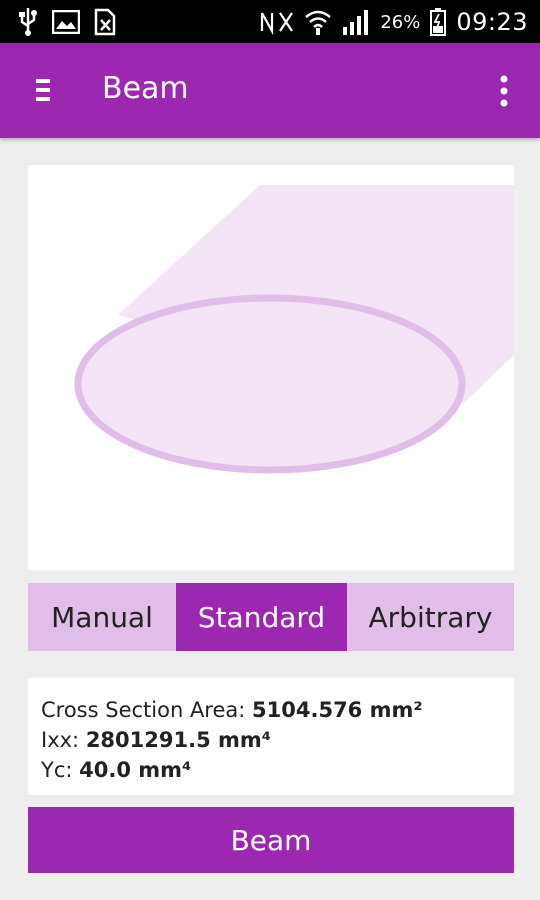 The width and height of the screenshot is (540, 900). Describe the element at coordinates (356, 22) in the screenshot. I see `signal-icon` at that location.